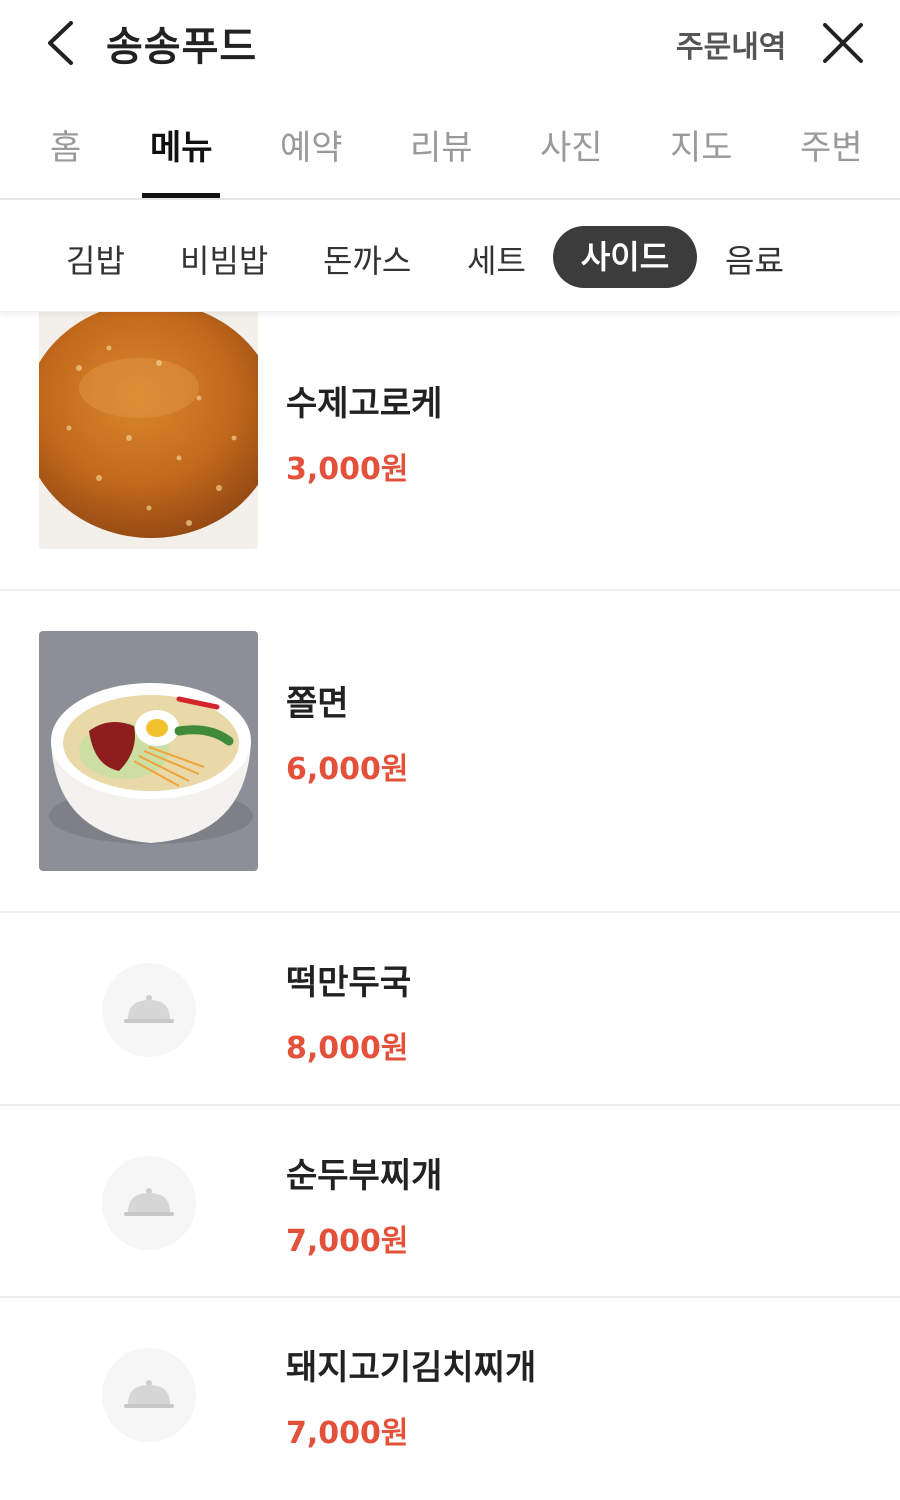 Image resolution: width=900 pixels, height=1500 pixels. Describe the element at coordinates (181, 144) in the screenshot. I see `tab-menu: 메뉴` at that location.